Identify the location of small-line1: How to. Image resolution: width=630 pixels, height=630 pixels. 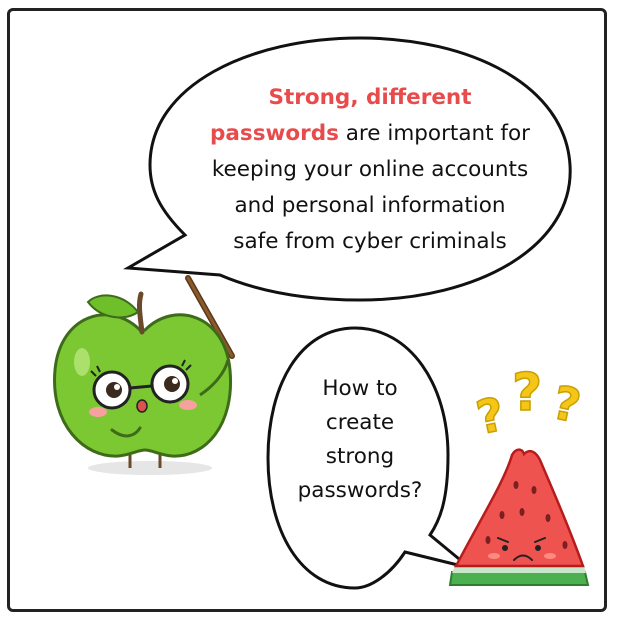
(360, 388).